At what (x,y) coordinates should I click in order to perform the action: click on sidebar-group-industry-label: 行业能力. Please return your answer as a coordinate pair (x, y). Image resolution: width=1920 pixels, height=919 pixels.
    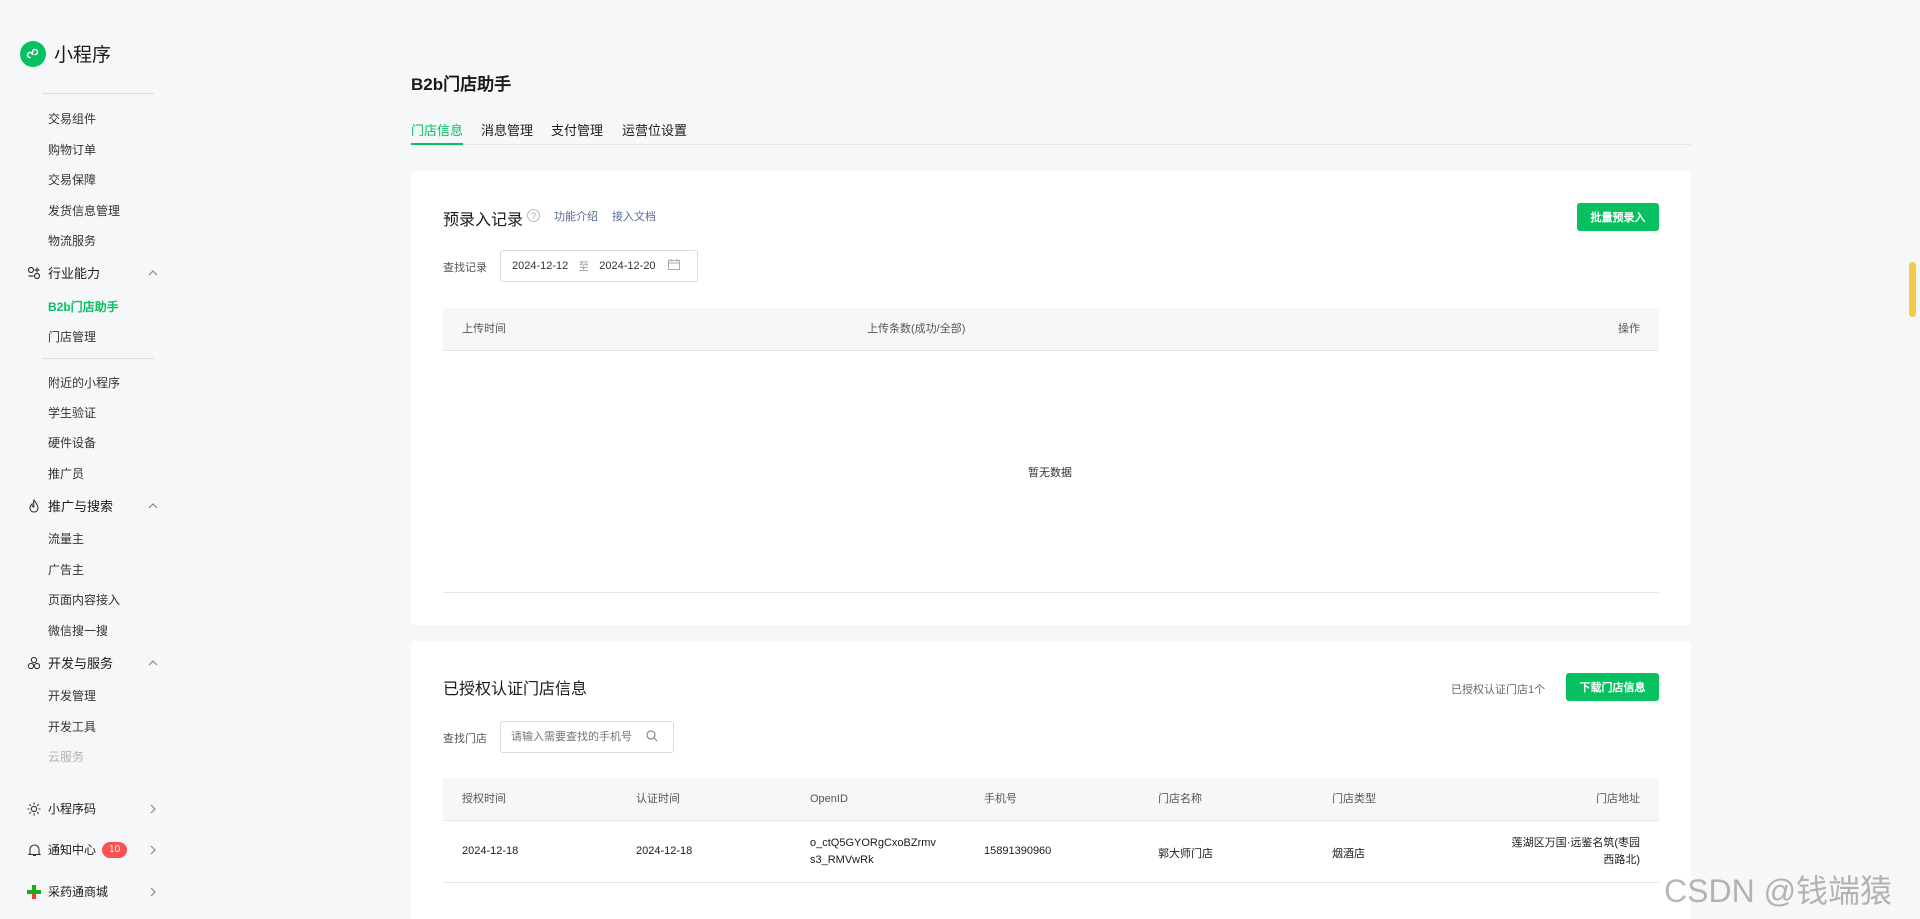
    Looking at the image, I should click on (74, 273).